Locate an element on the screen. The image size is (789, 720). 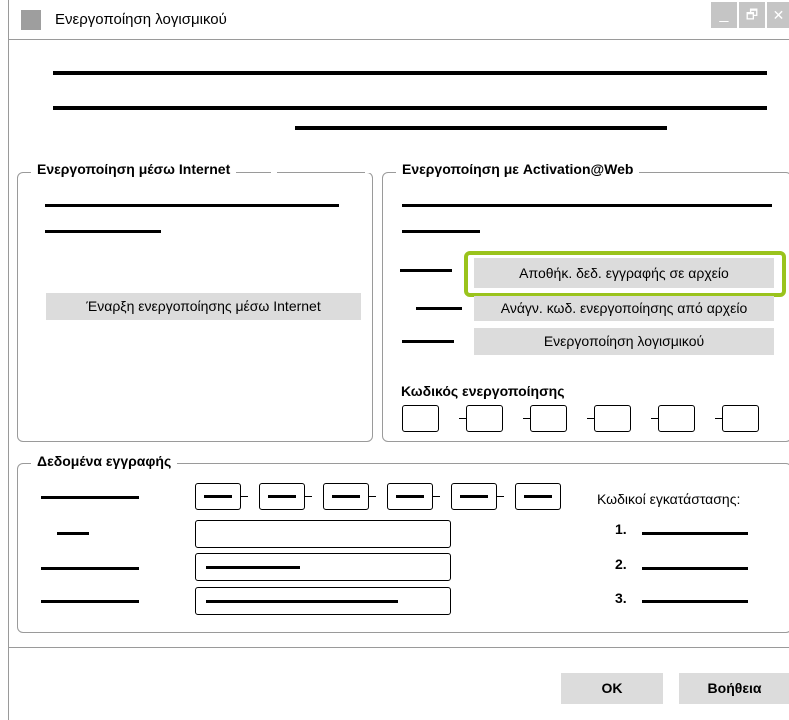
web-activation-title: Ενεργοποίηση με Activation@Web is located at coordinates (518, 169).